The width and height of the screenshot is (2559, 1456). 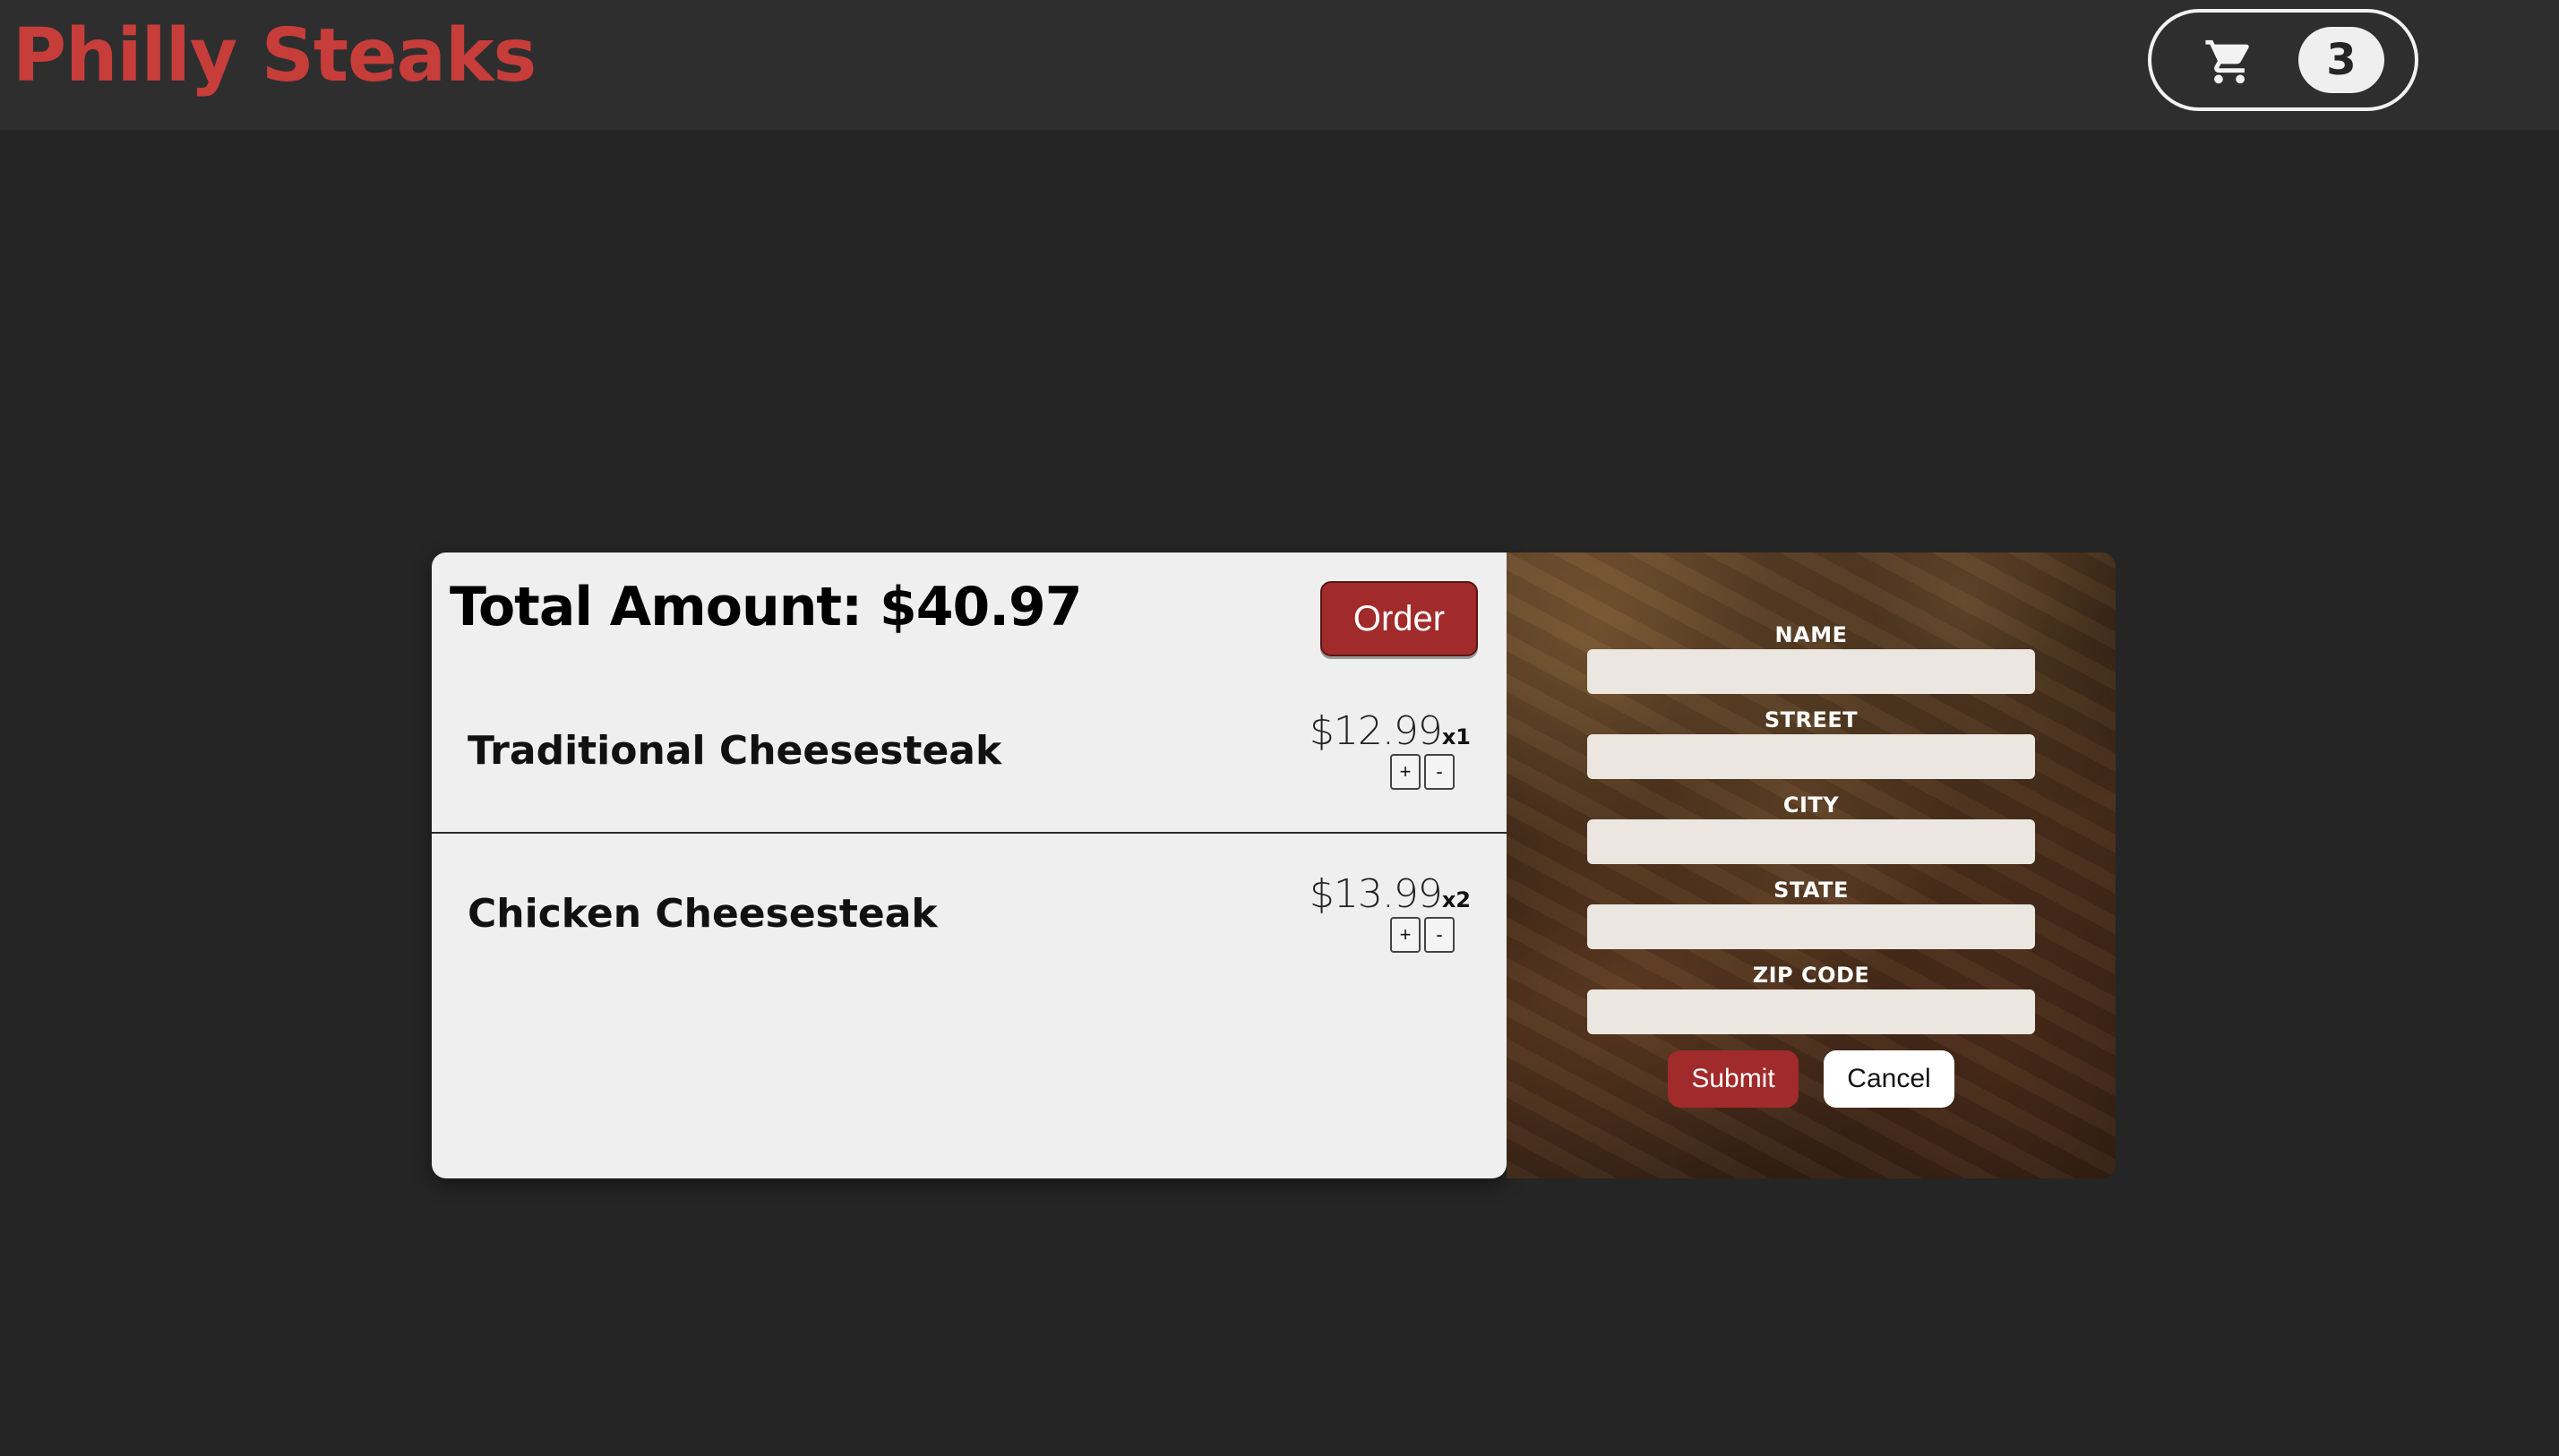 What do you see at coordinates (1456, 736) in the screenshot?
I see `item-quantity: x1` at bounding box center [1456, 736].